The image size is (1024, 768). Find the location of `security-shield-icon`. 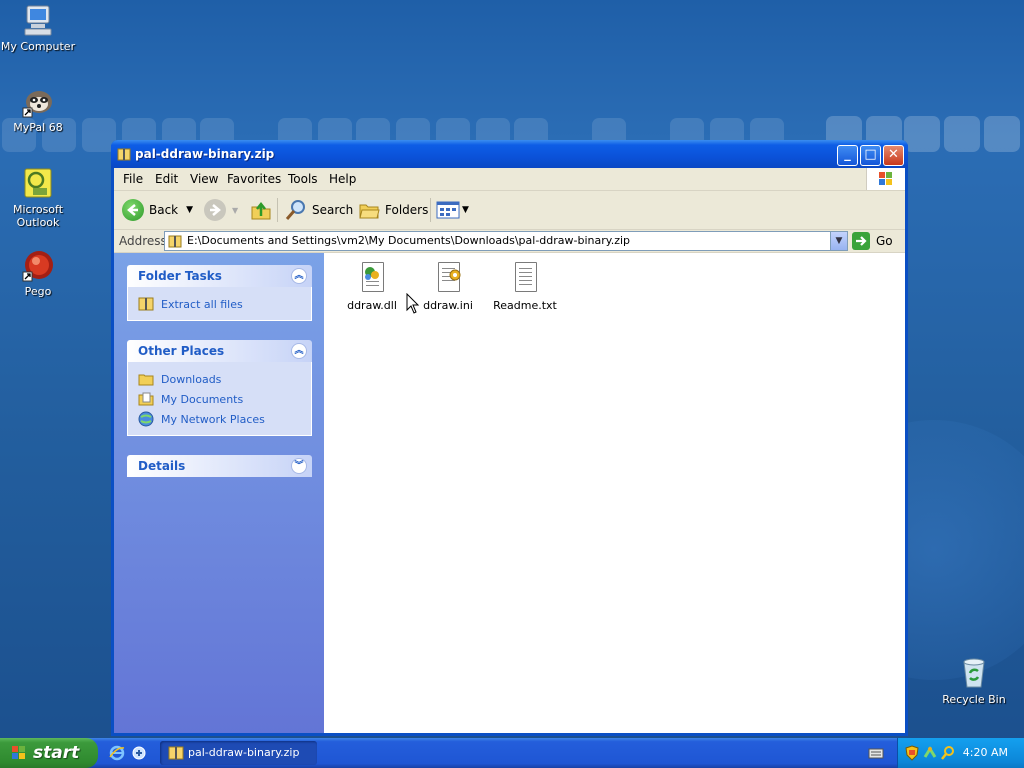

security-shield-icon is located at coordinates (912, 753).